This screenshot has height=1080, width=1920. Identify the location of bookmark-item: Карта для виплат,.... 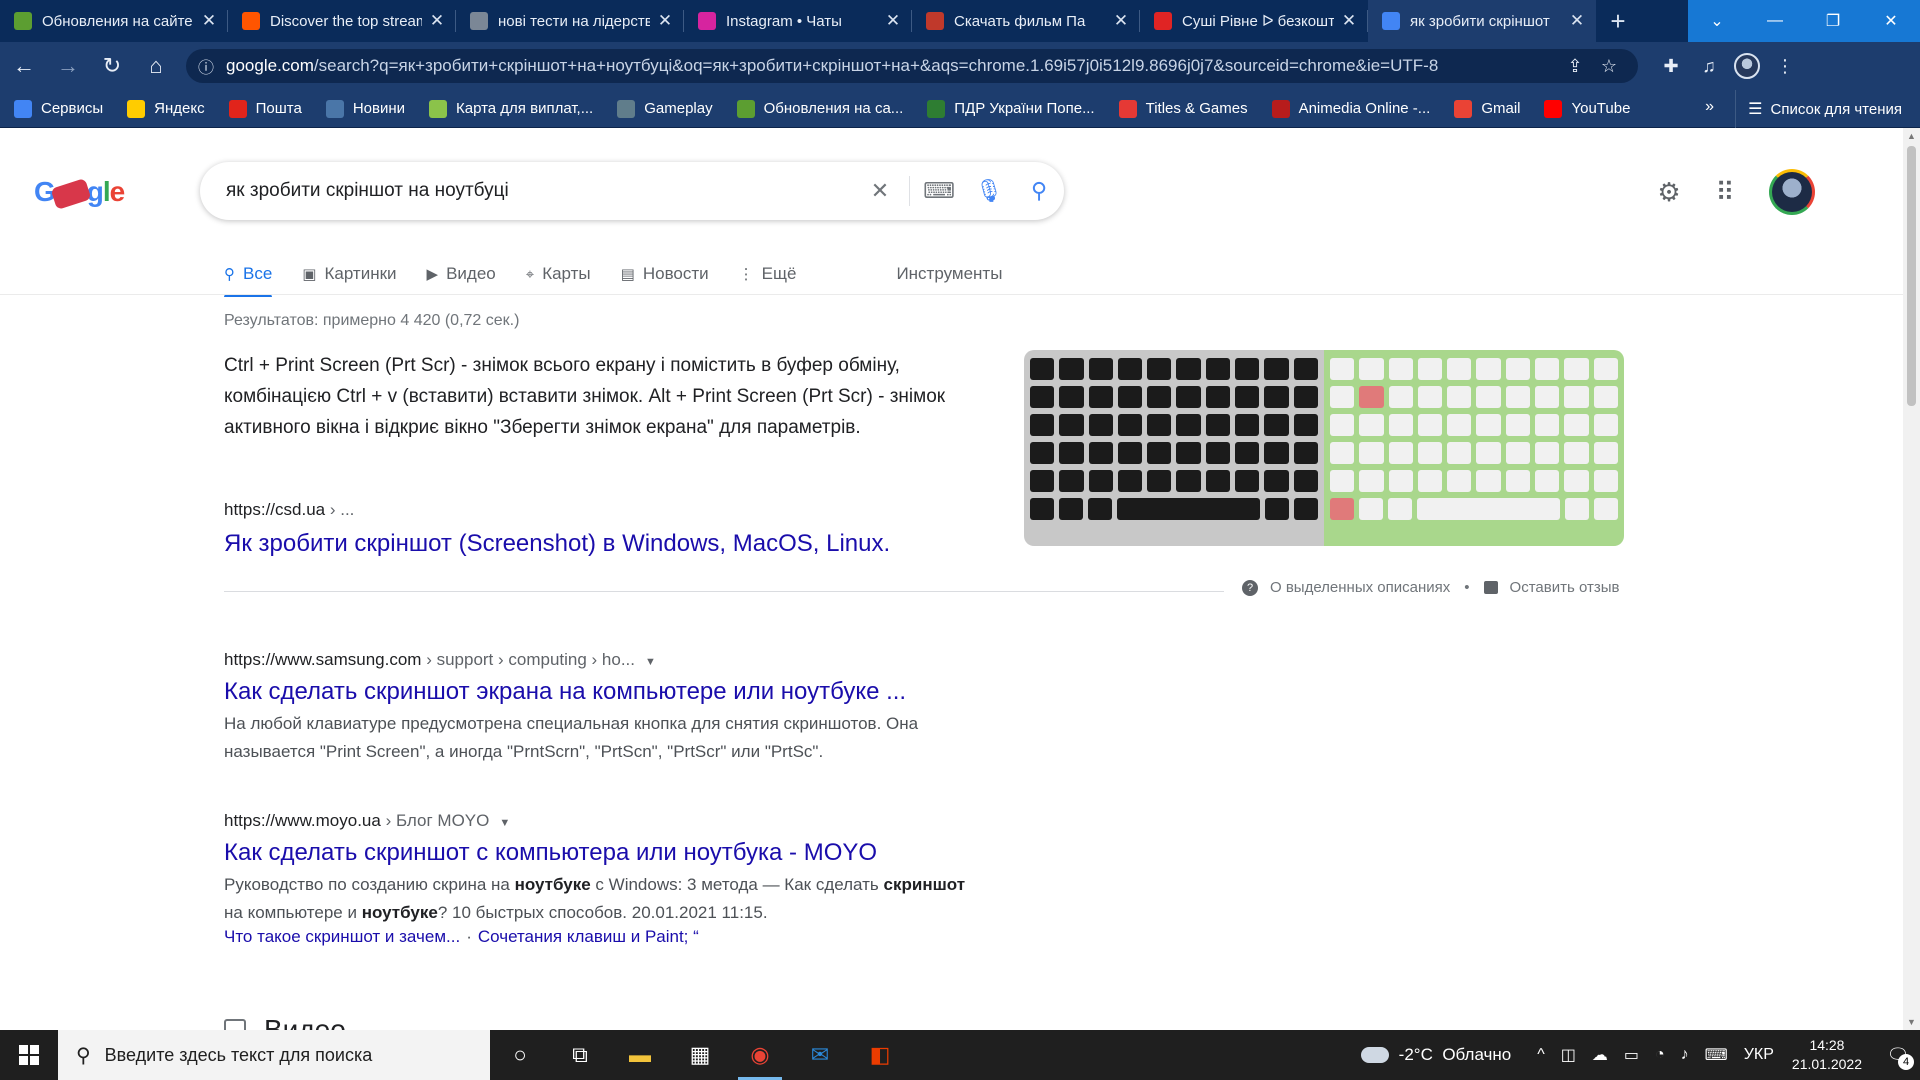
(511, 108).